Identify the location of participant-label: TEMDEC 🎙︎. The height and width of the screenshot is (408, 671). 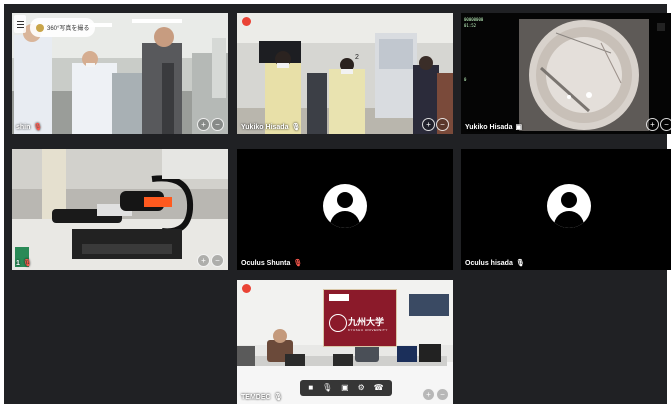
(262, 397).